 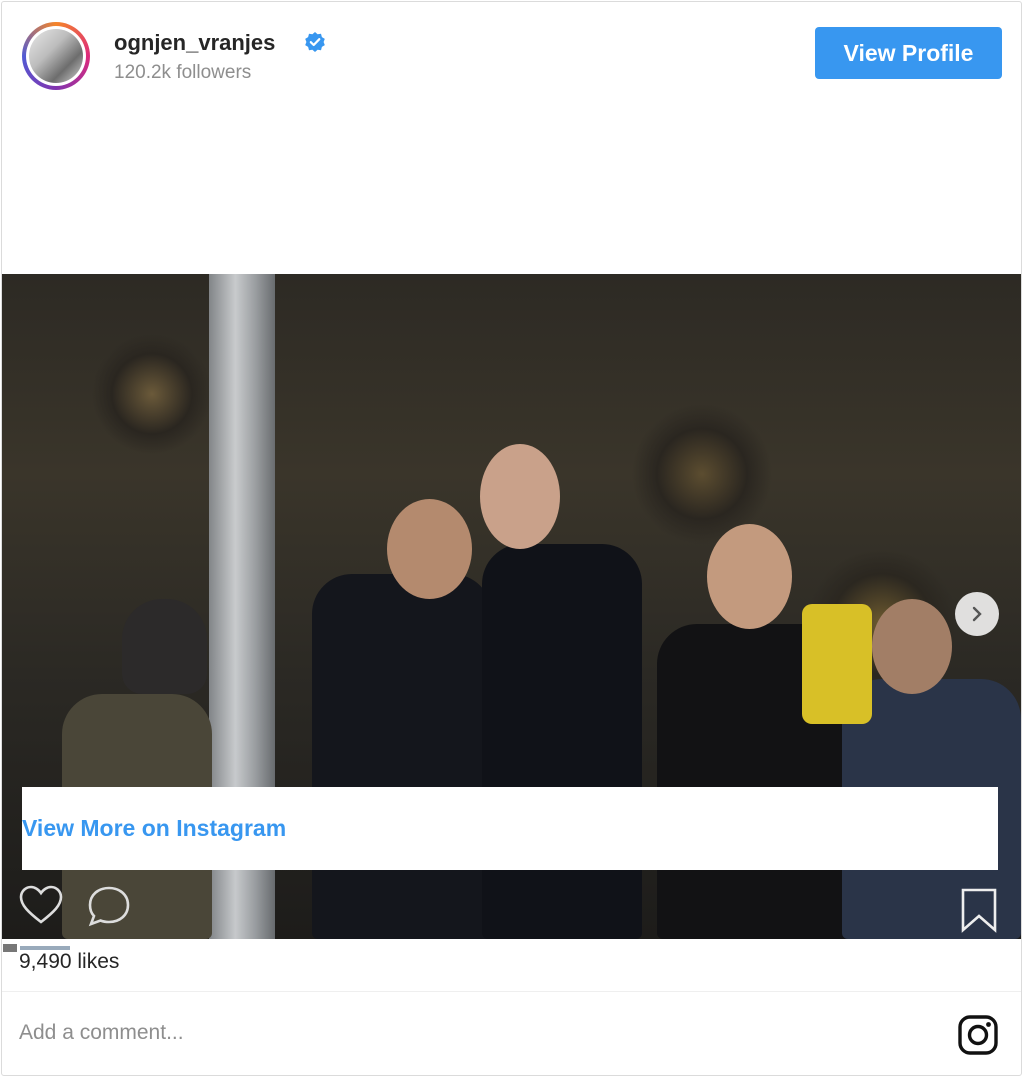 What do you see at coordinates (908, 53) in the screenshot?
I see `view-profile-button: View Profile` at bounding box center [908, 53].